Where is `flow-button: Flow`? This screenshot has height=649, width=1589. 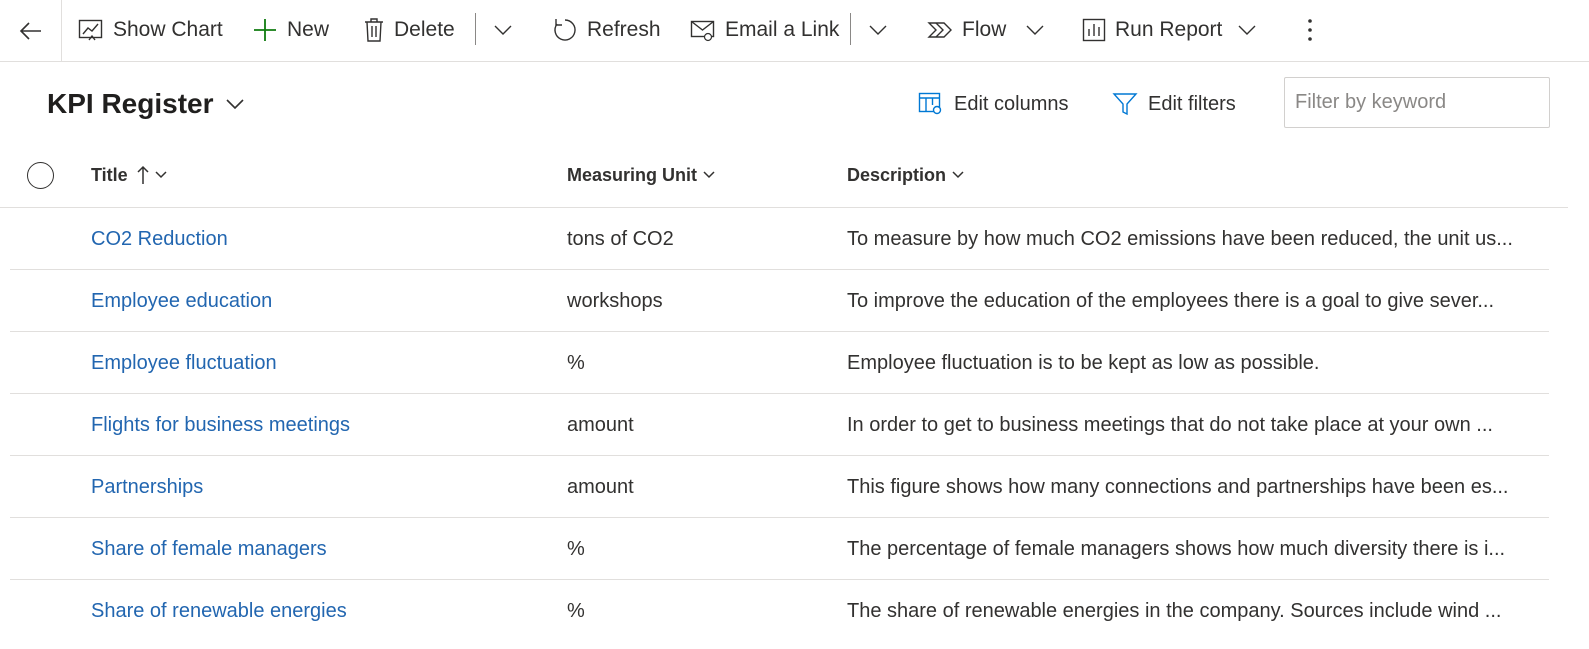 flow-button: Flow is located at coordinates (966, 30).